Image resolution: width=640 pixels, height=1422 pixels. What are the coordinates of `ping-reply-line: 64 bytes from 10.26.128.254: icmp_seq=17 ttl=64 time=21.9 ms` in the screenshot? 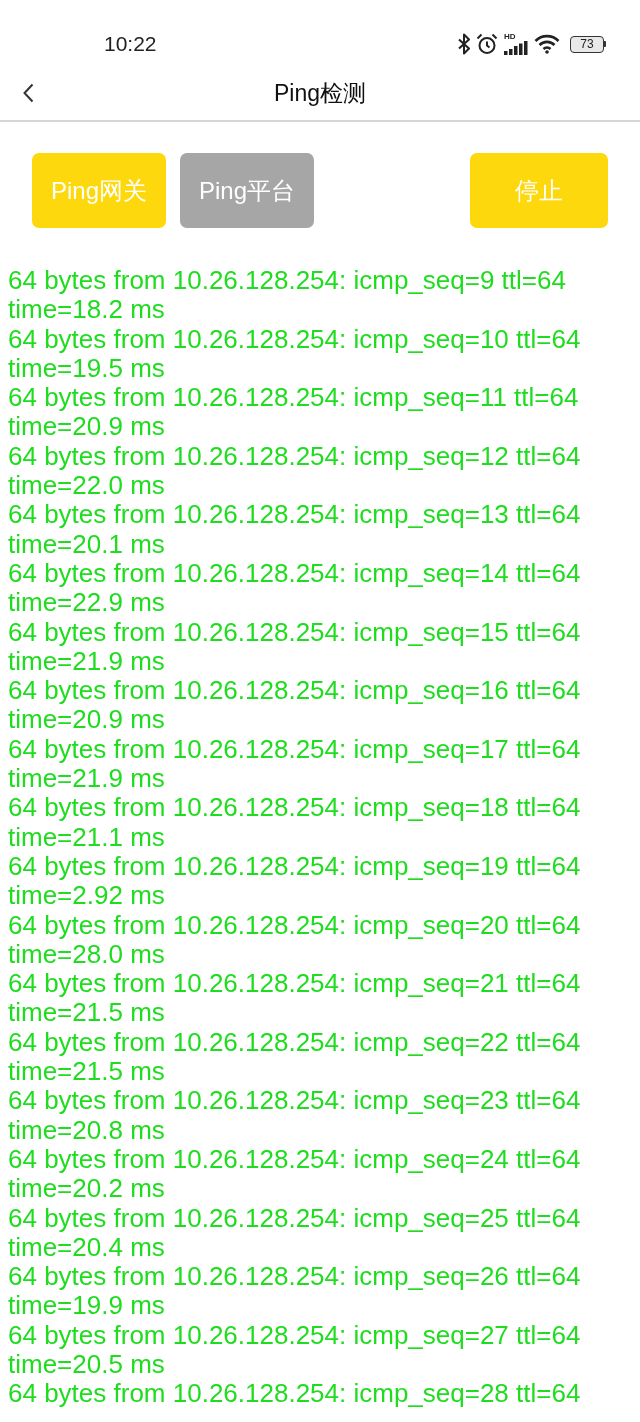 It's located at (295, 764).